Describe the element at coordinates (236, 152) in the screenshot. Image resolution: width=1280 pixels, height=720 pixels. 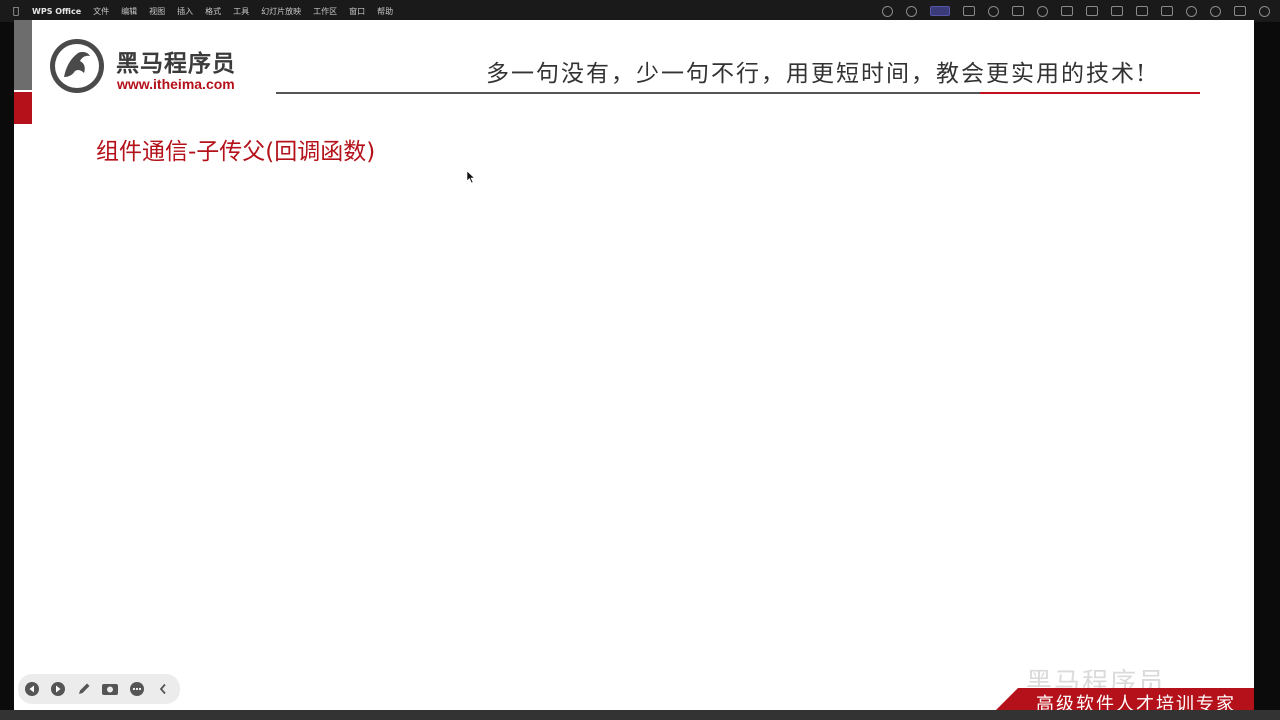
I see `slide-title: 组件通信-子传父(回调函数)` at that location.